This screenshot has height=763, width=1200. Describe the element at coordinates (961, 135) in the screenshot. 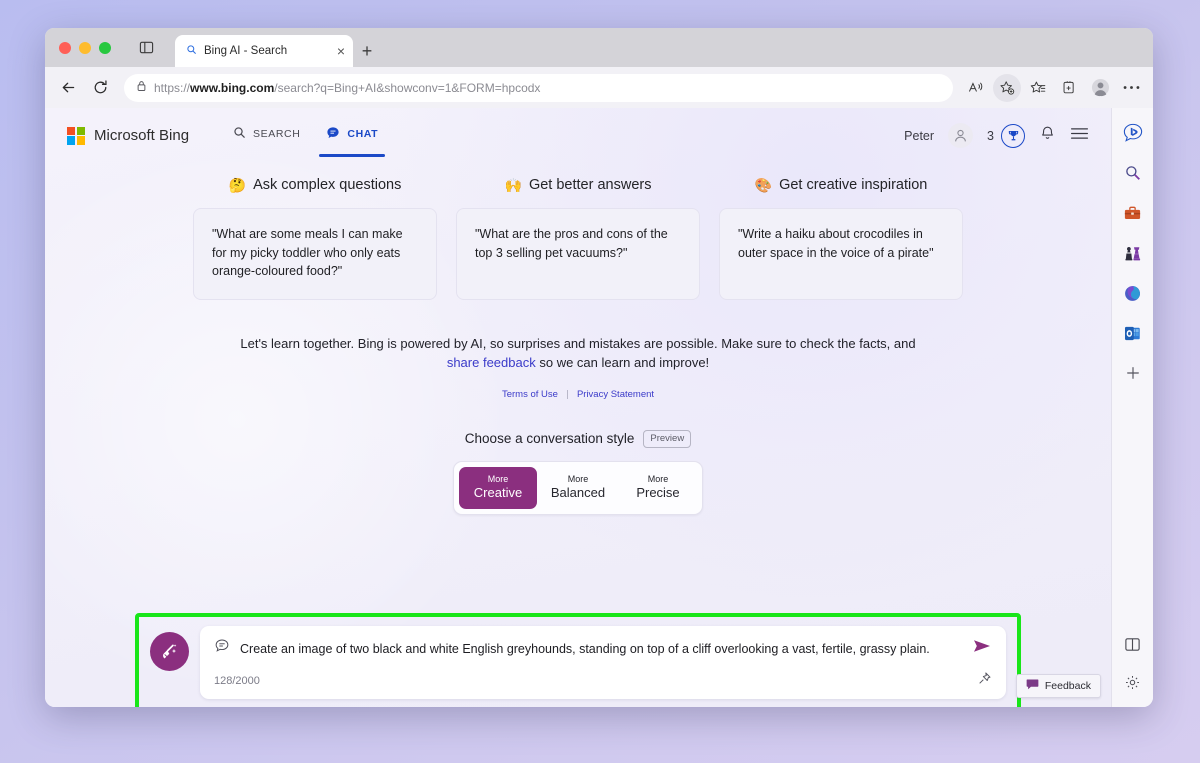

I see `person-icon` at that location.